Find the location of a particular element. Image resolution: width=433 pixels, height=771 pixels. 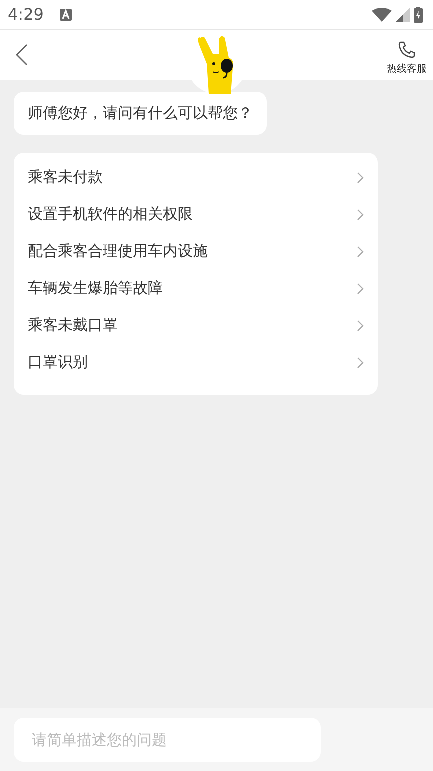

hotline-button: 热线客服 is located at coordinates (407, 55).